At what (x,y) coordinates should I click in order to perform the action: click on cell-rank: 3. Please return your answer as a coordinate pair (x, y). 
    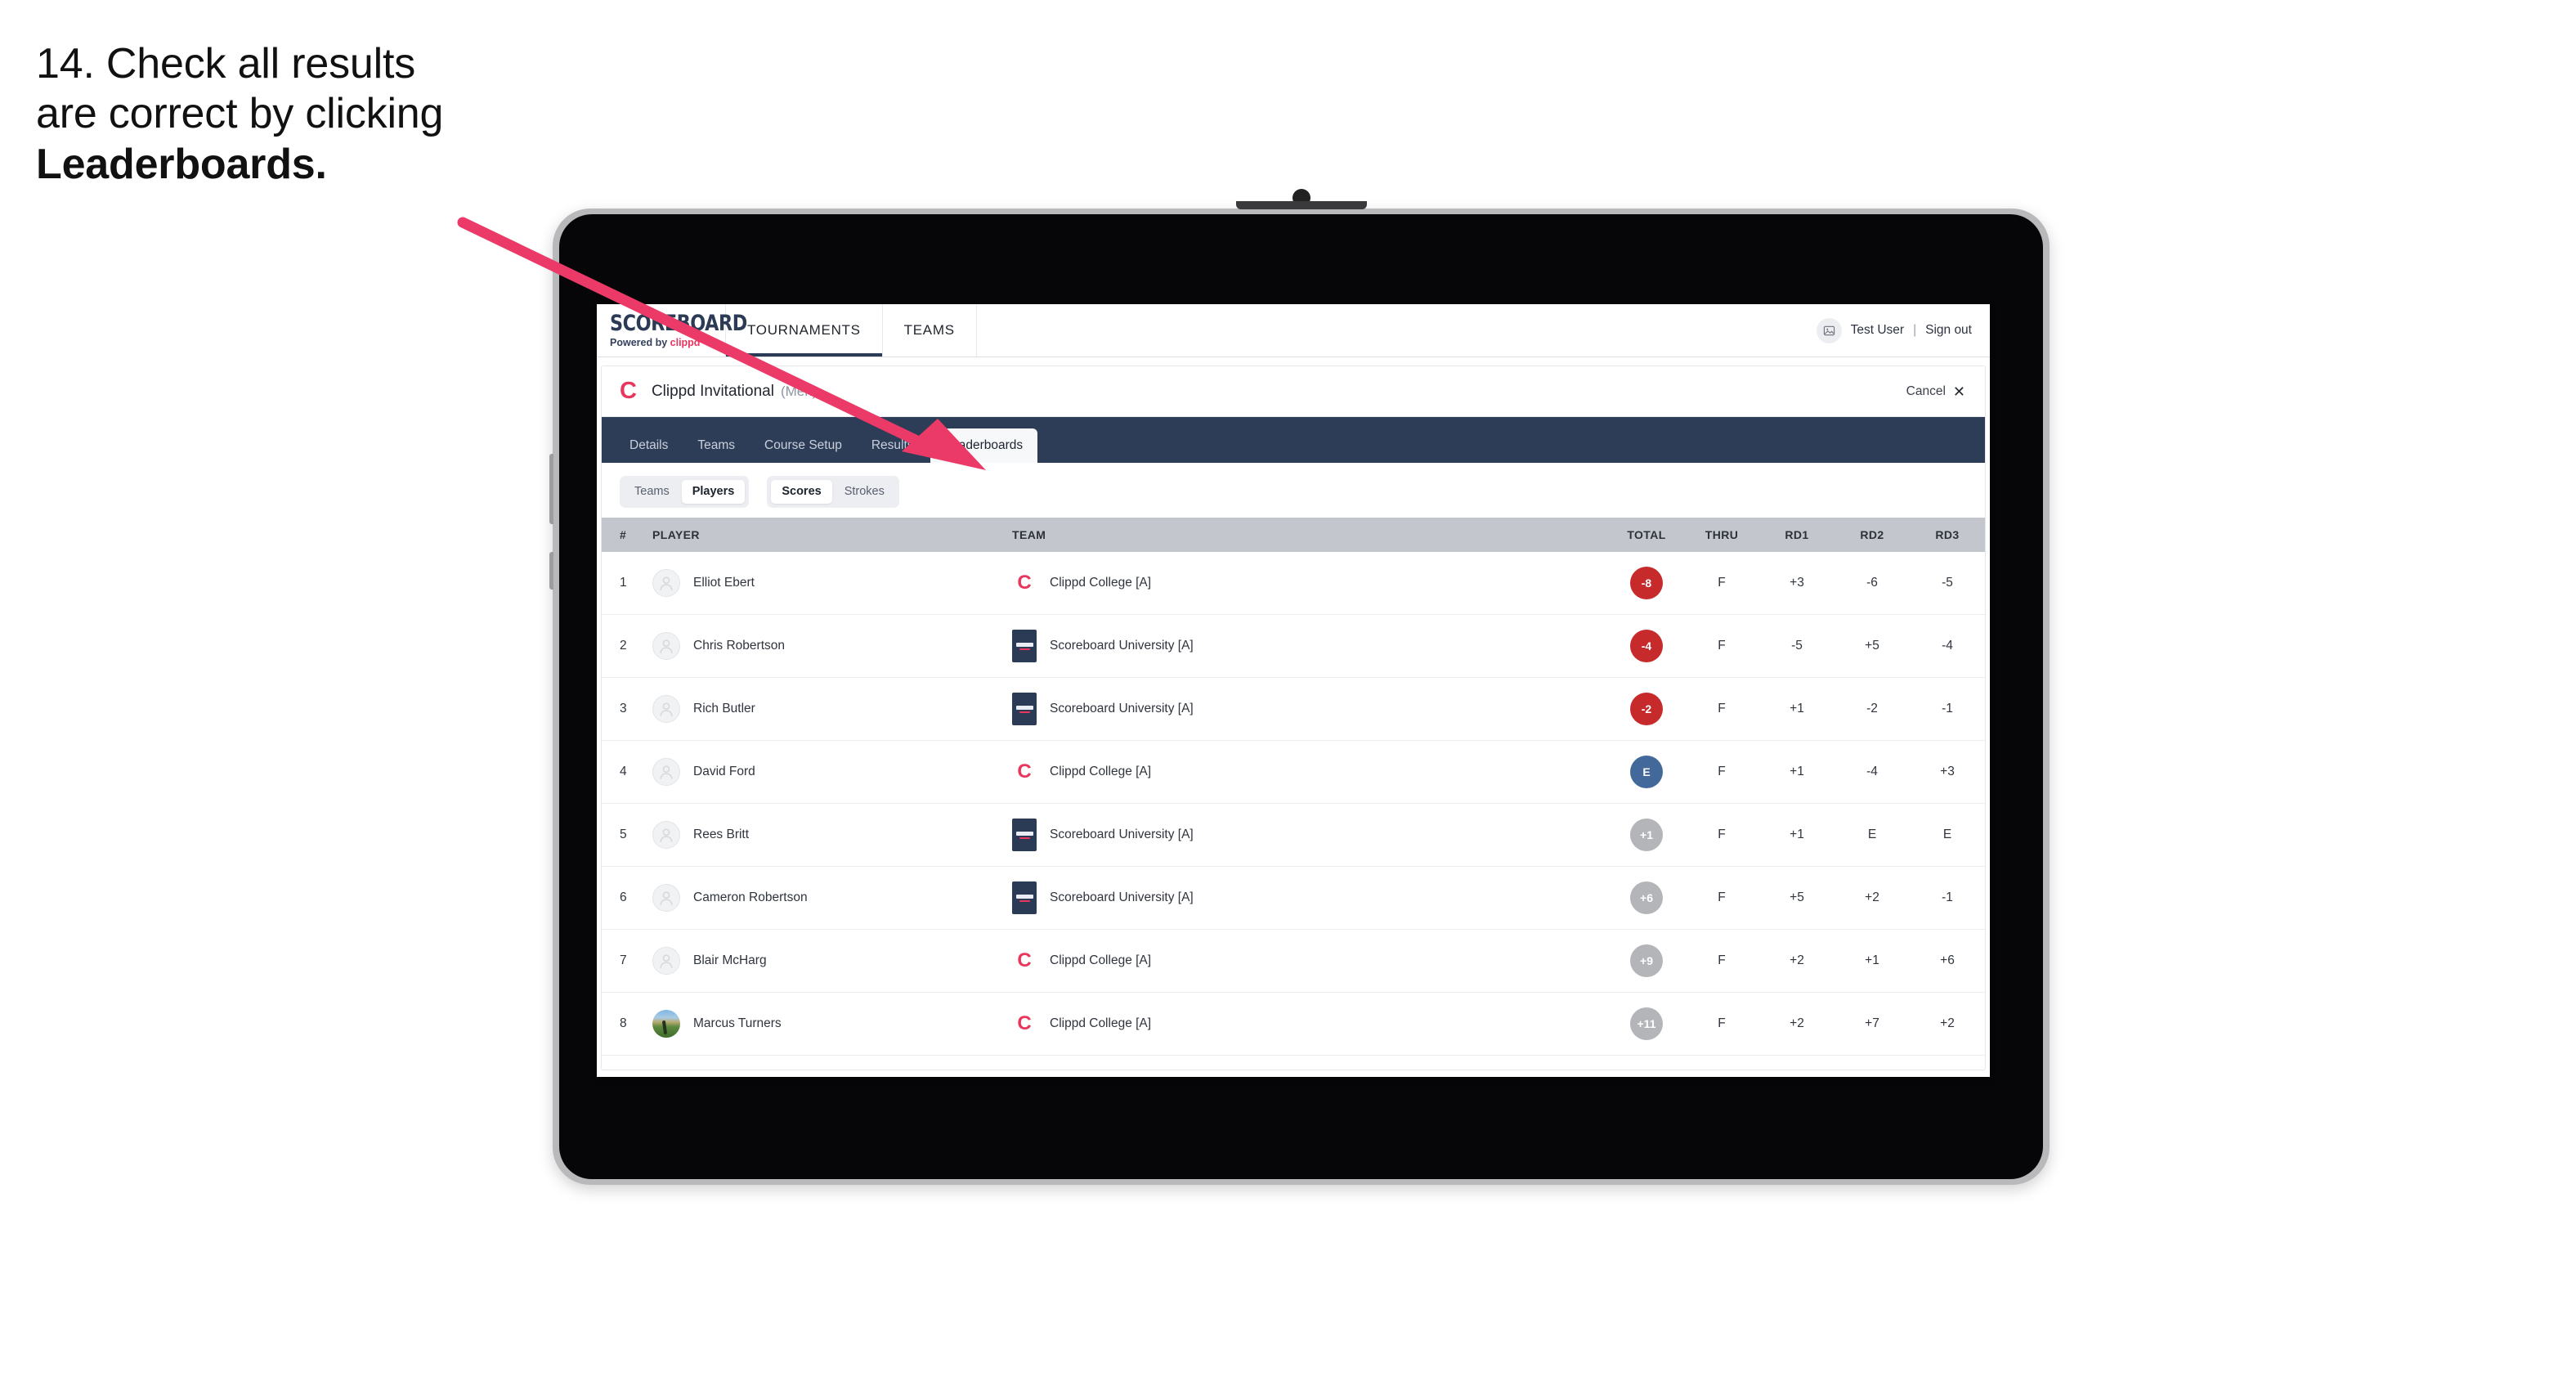
    Looking at the image, I should click on (627, 709).